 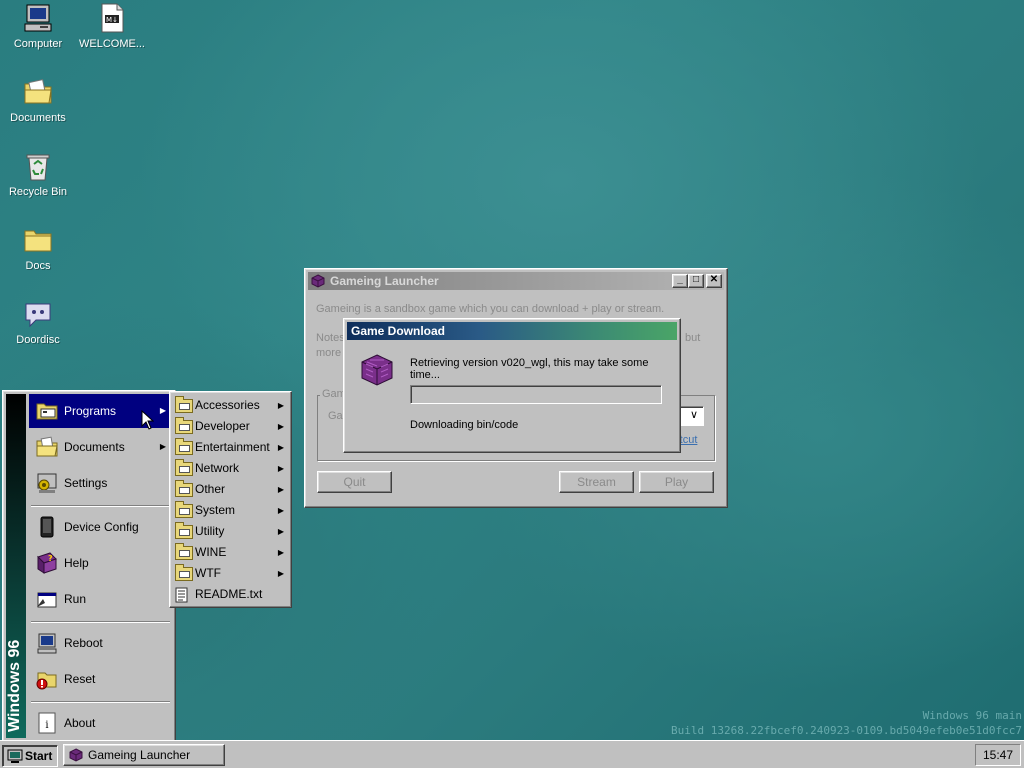 What do you see at coordinates (100, 723) in the screenshot?
I see `start-menu-item-about: i About` at bounding box center [100, 723].